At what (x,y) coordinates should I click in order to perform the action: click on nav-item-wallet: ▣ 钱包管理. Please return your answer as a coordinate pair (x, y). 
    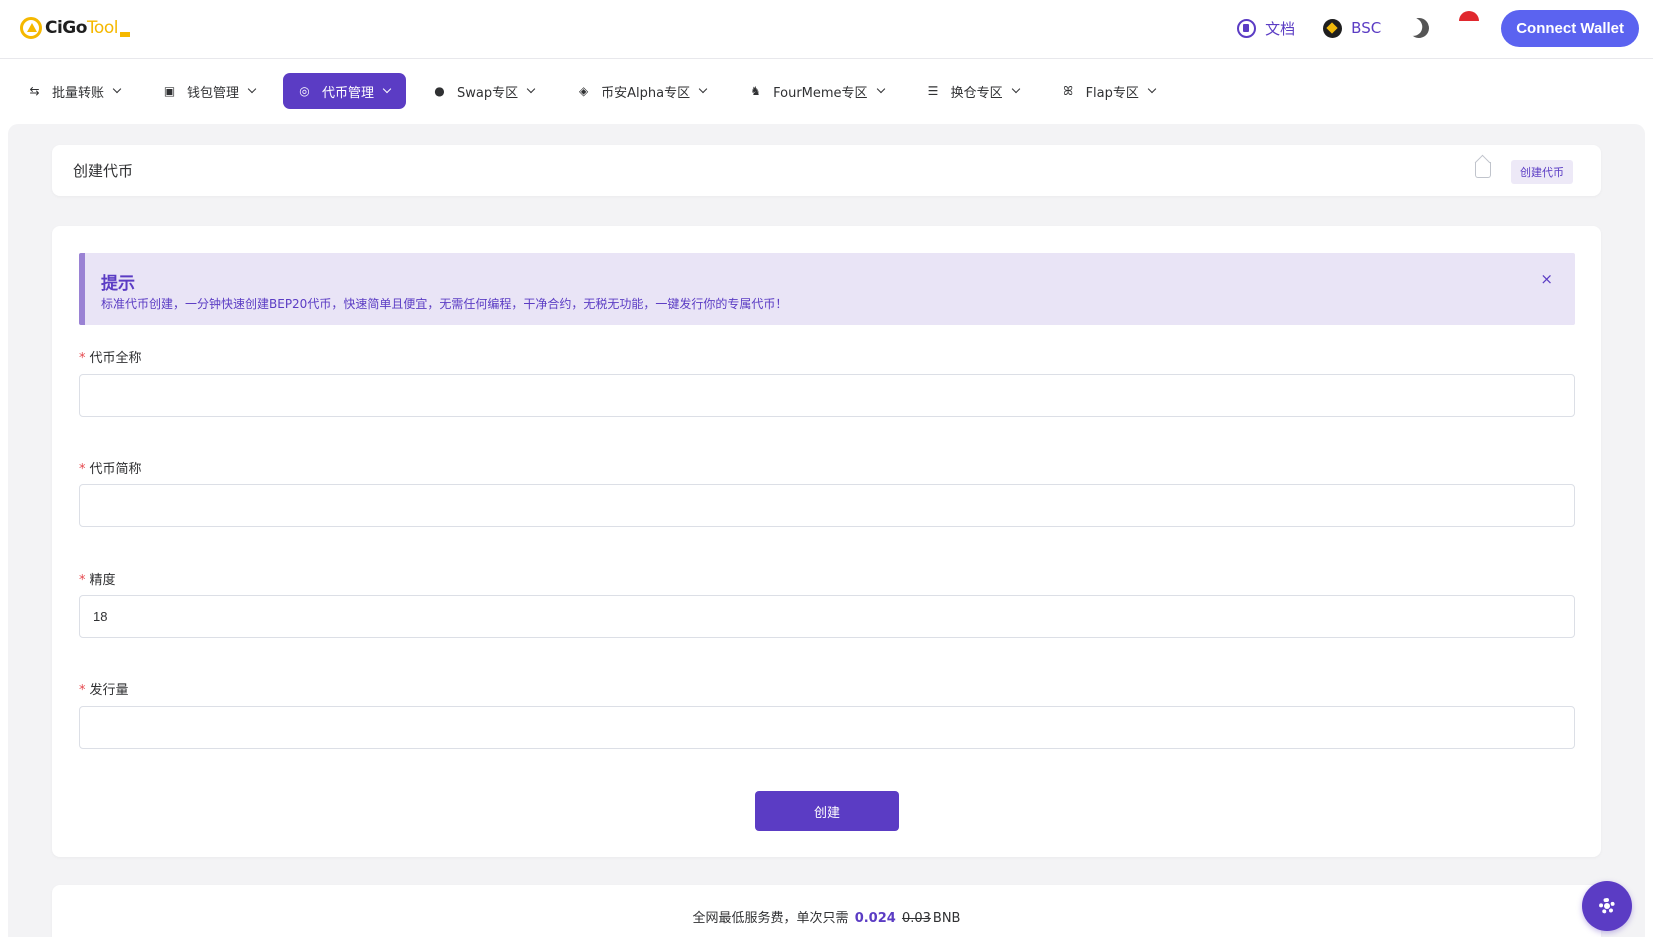
    Looking at the image, I should click on (209, 91).